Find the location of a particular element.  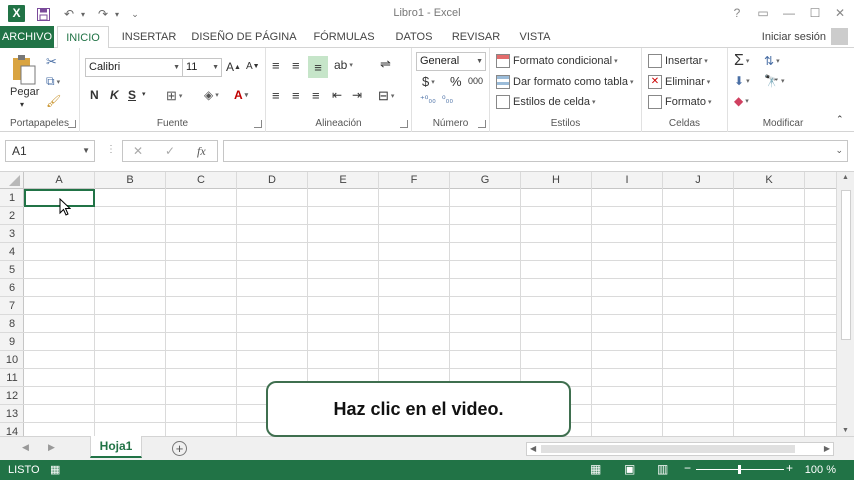

align-middle-icon: ≡ is located at coordinates (296, 65).